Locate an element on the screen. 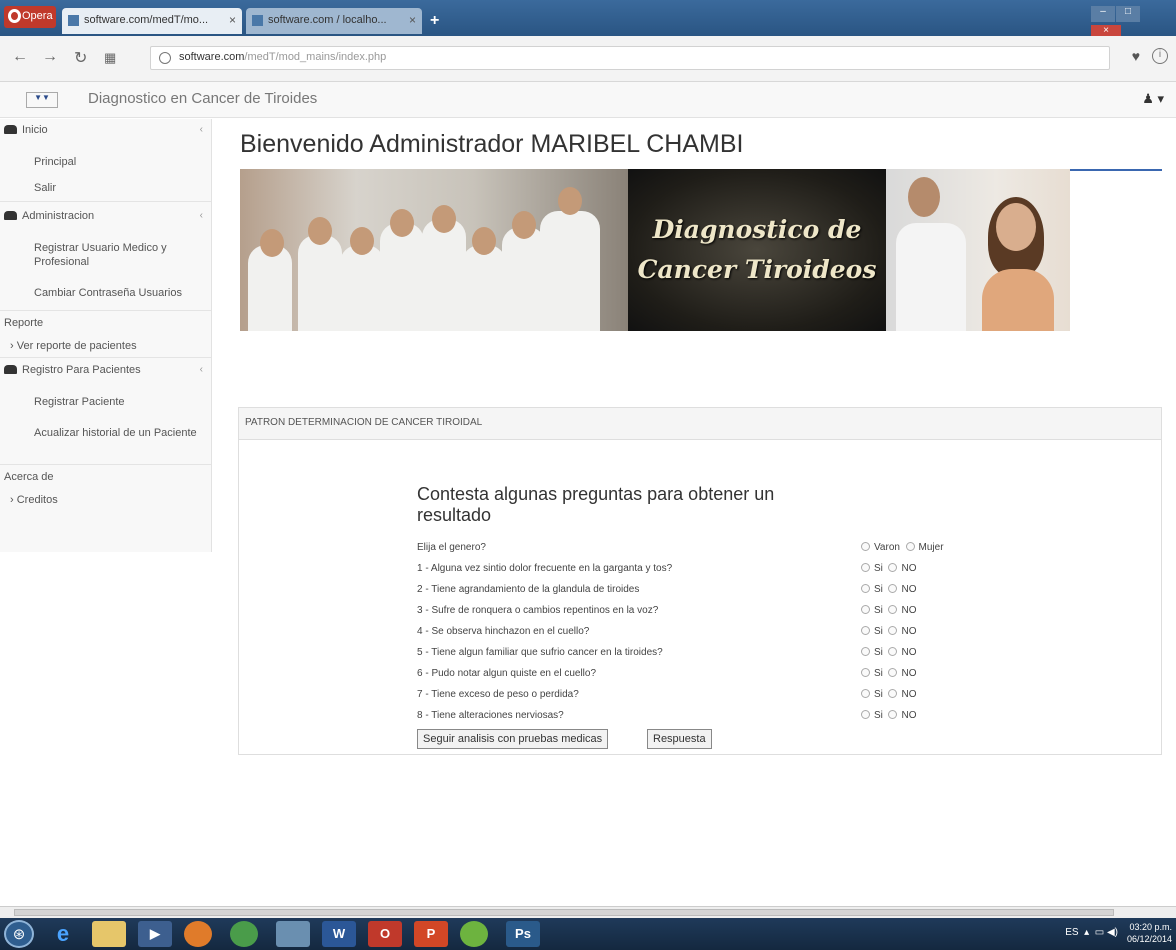 Image resolution: width=1176 pixels, height=950 pixels. media-player-icon: ▶ is located at coordinates (155, 934).